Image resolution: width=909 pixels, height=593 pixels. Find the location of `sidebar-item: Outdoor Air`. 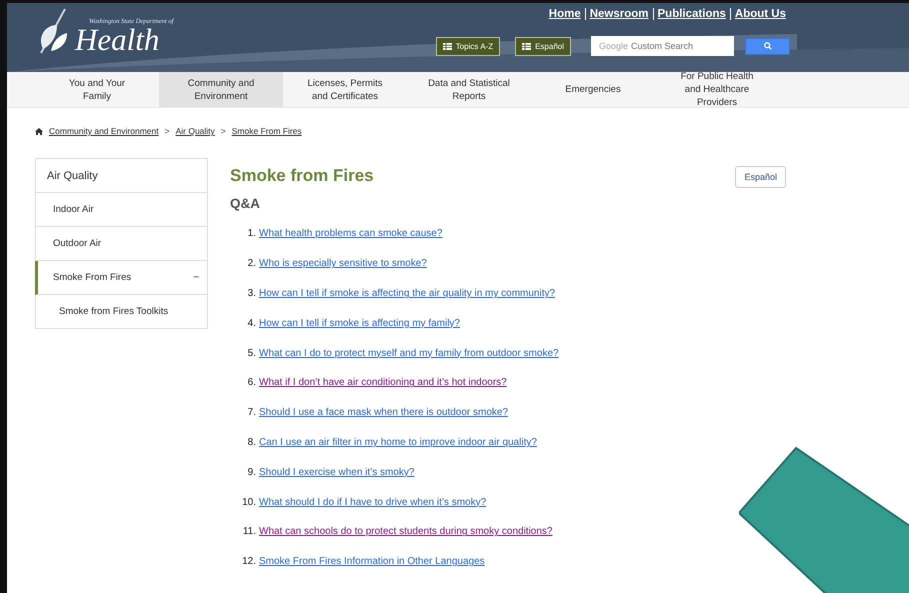

sidebar-item: Outdoor Air is located at coordinates (121, 244).